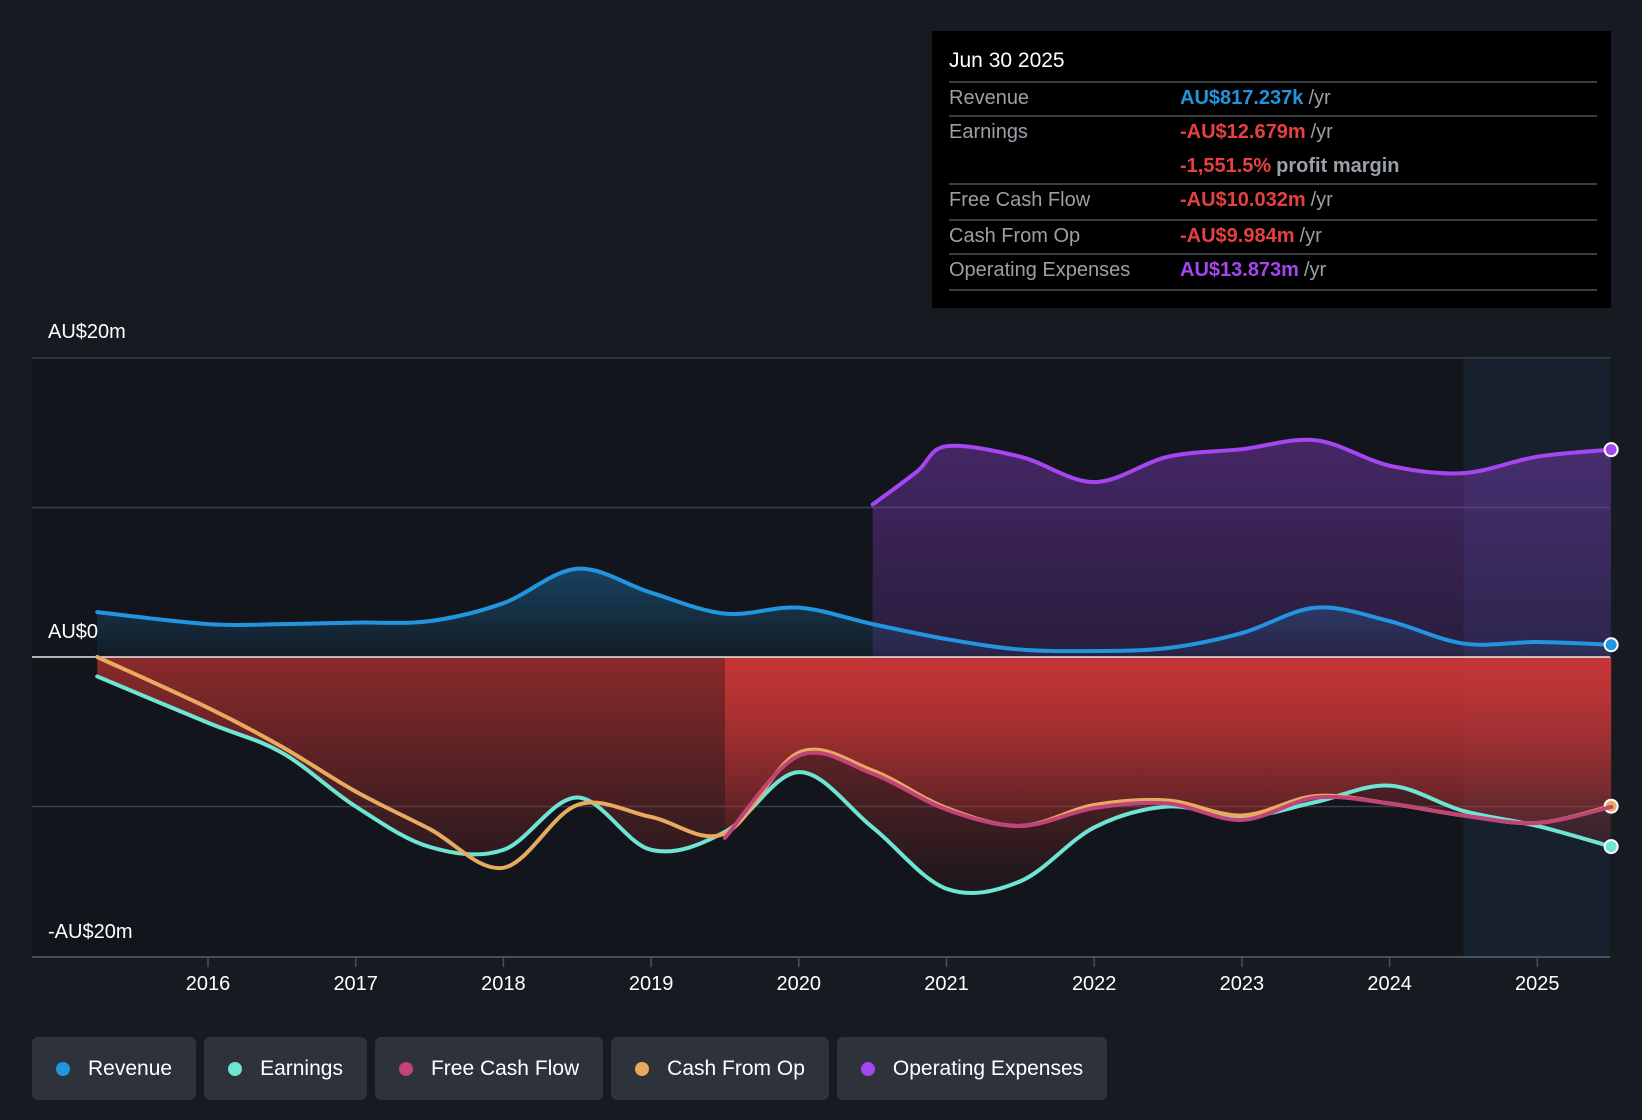 Image resolution: width=1642 pixels, height=1120 pixels. What do you see at coordinates (503, 984) in the screenshot?
I see `x-tick-label: 2018` at bounding box center [503, 984].